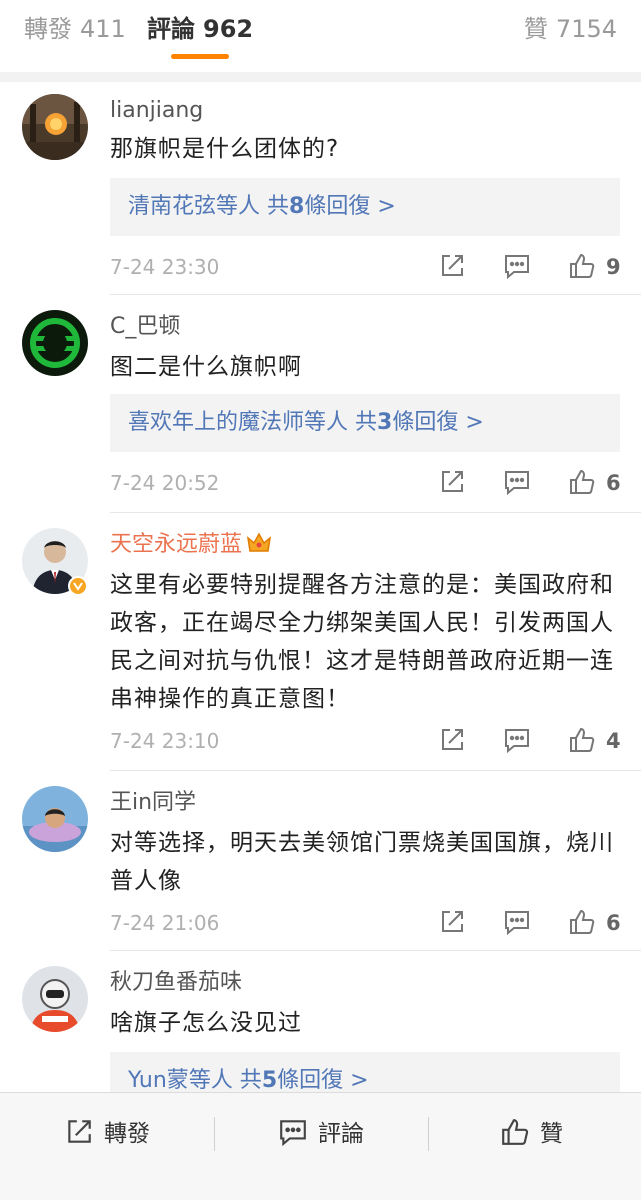  Describe the element at coordinates (385, 422) in the screenshot. I see `reply-count: 3` at that location.